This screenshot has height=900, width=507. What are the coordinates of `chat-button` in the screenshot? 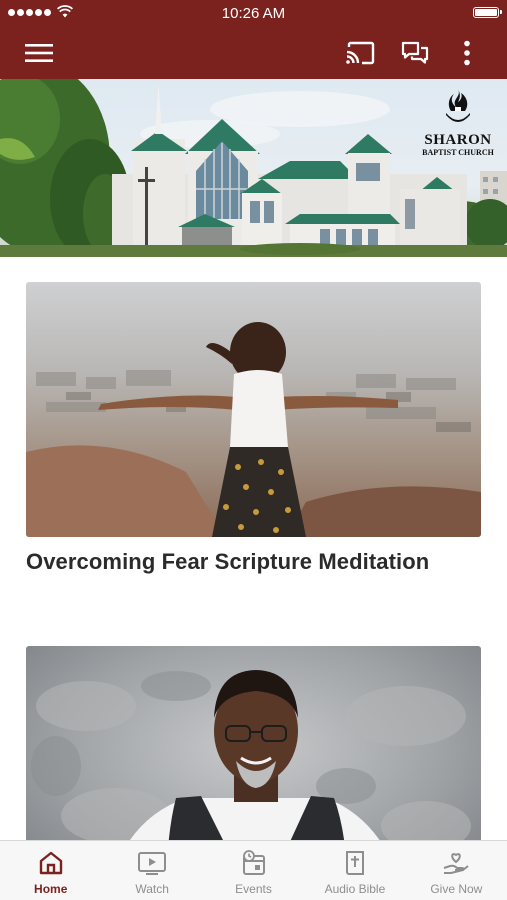 It's located at (415, 52).